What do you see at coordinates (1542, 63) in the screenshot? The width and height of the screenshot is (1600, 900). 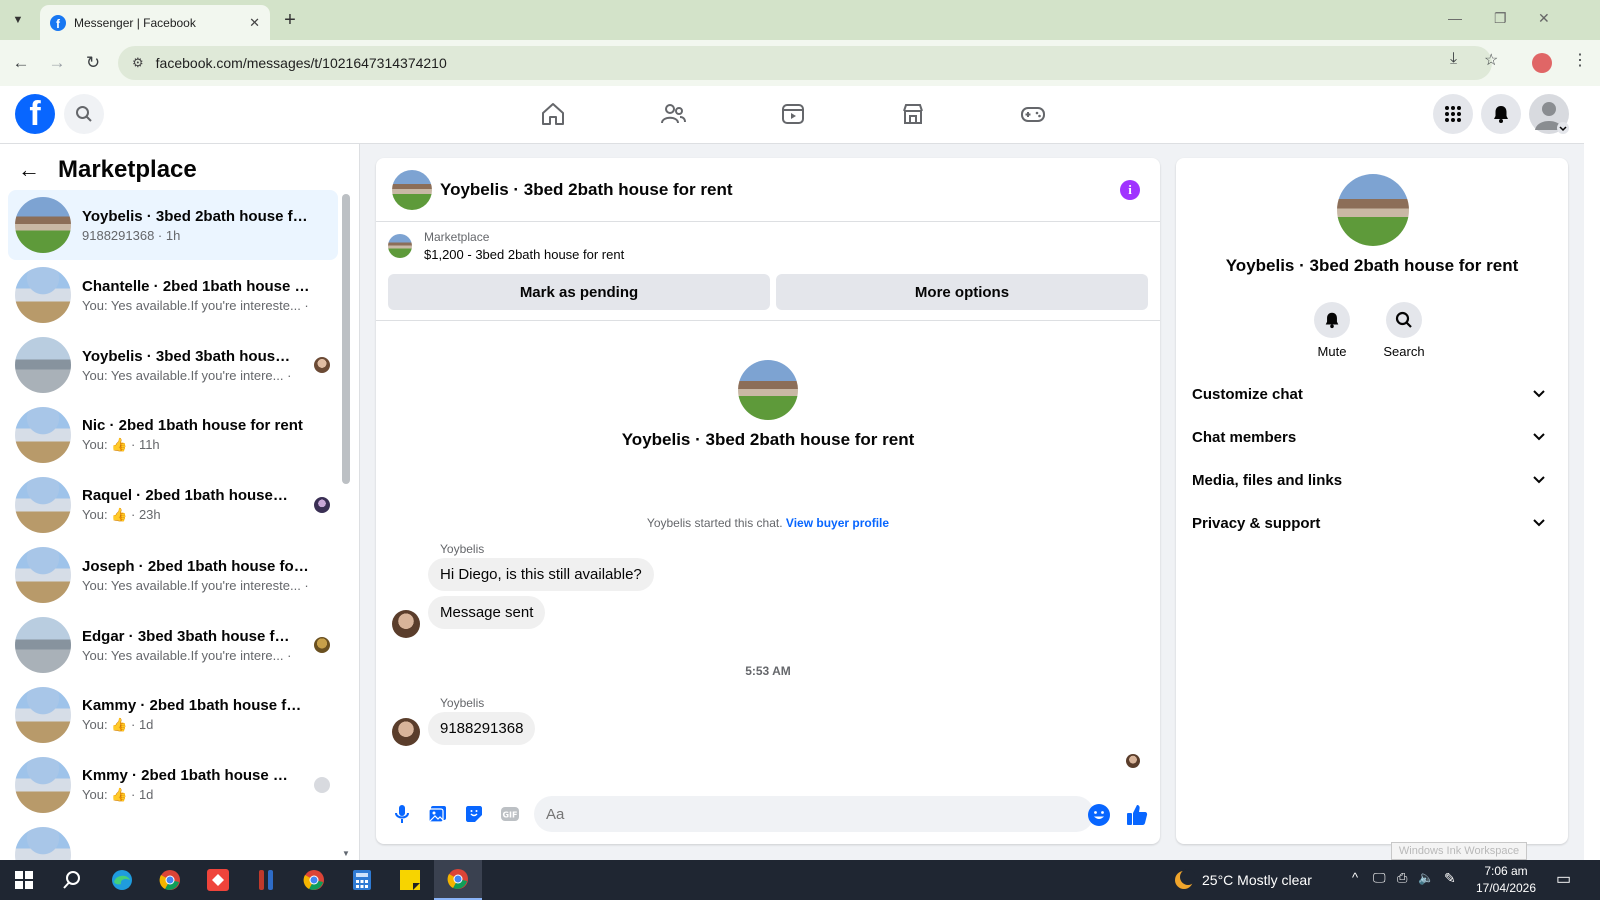 I see `browser-profile-avatar` at bounding box center [1542, 63].